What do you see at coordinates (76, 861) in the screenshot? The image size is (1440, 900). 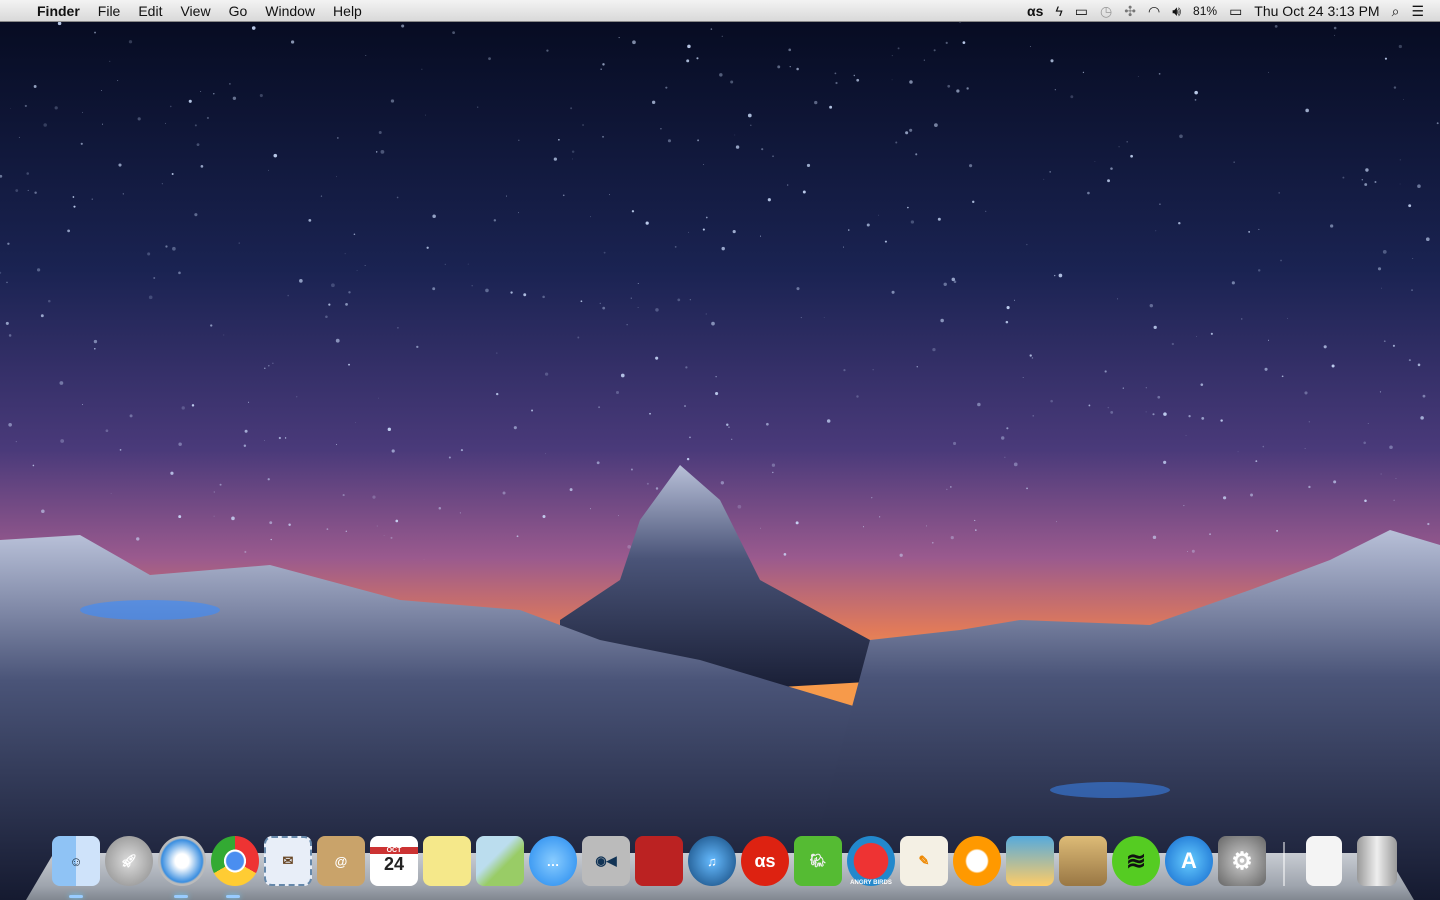 I see `dock-finder: ☺` at bounding box center [76, 861].